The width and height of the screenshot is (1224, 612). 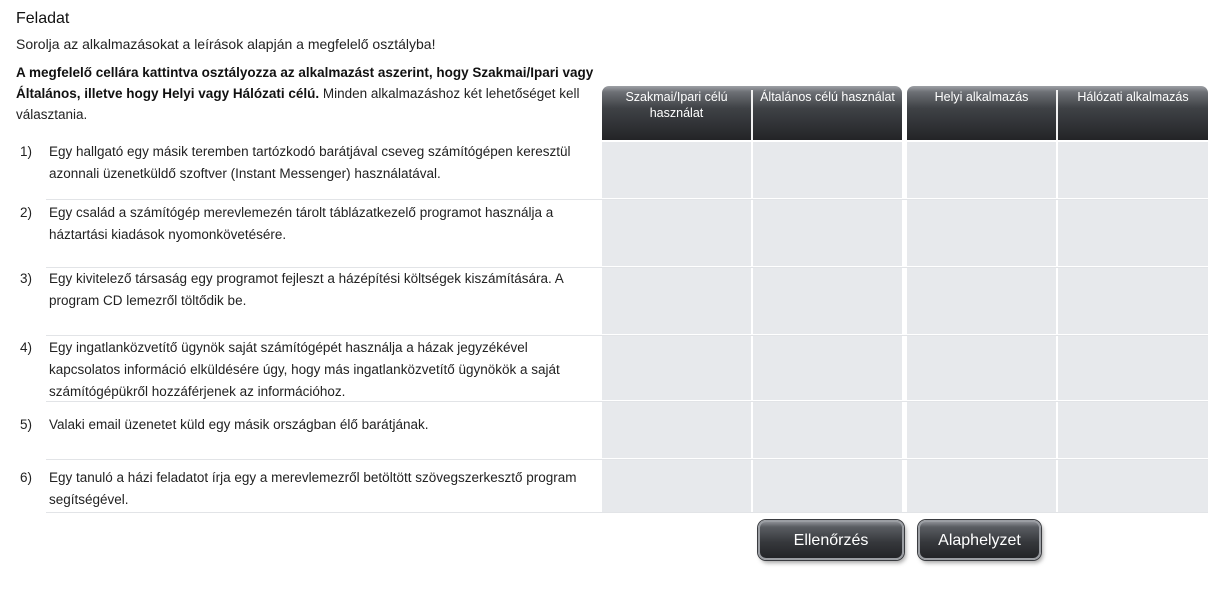 What do you see at coordinates (676, 233) in the screenshot?
I see `cell-r2-professional` at bounding box center [676, 233].